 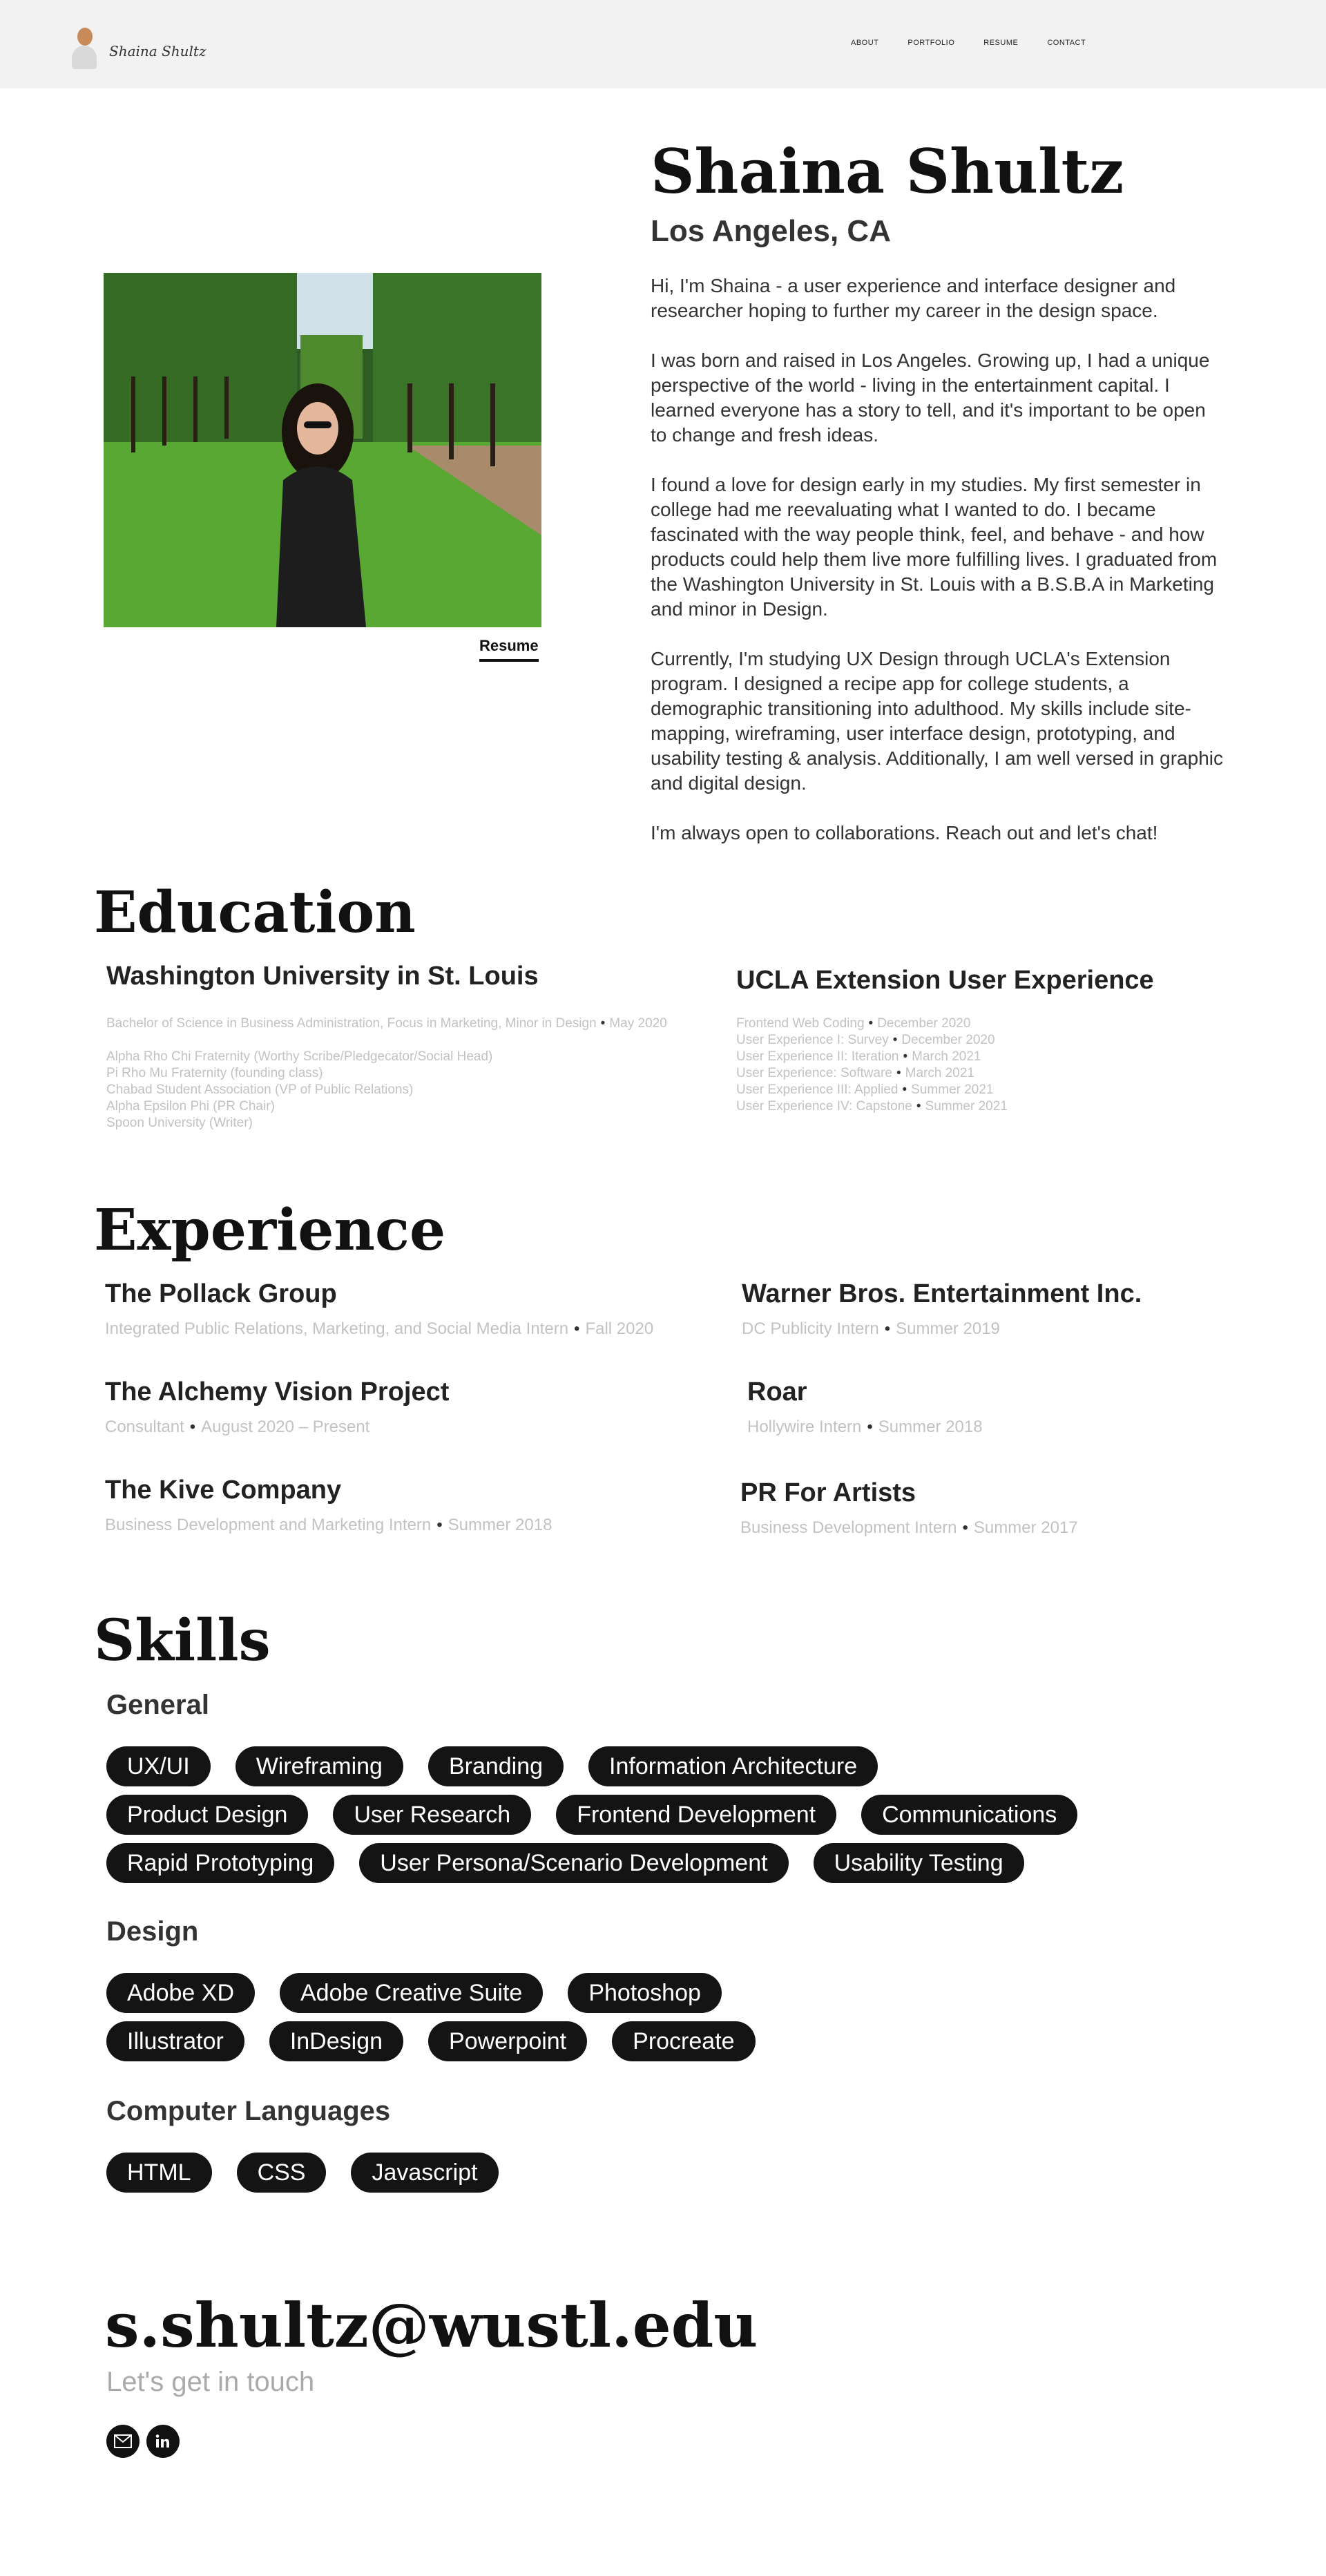 What do you see at coordinates (684, 2041) in the screenshot?
I see `skill-tag: Procreate` at bounding box center [684, 2041].